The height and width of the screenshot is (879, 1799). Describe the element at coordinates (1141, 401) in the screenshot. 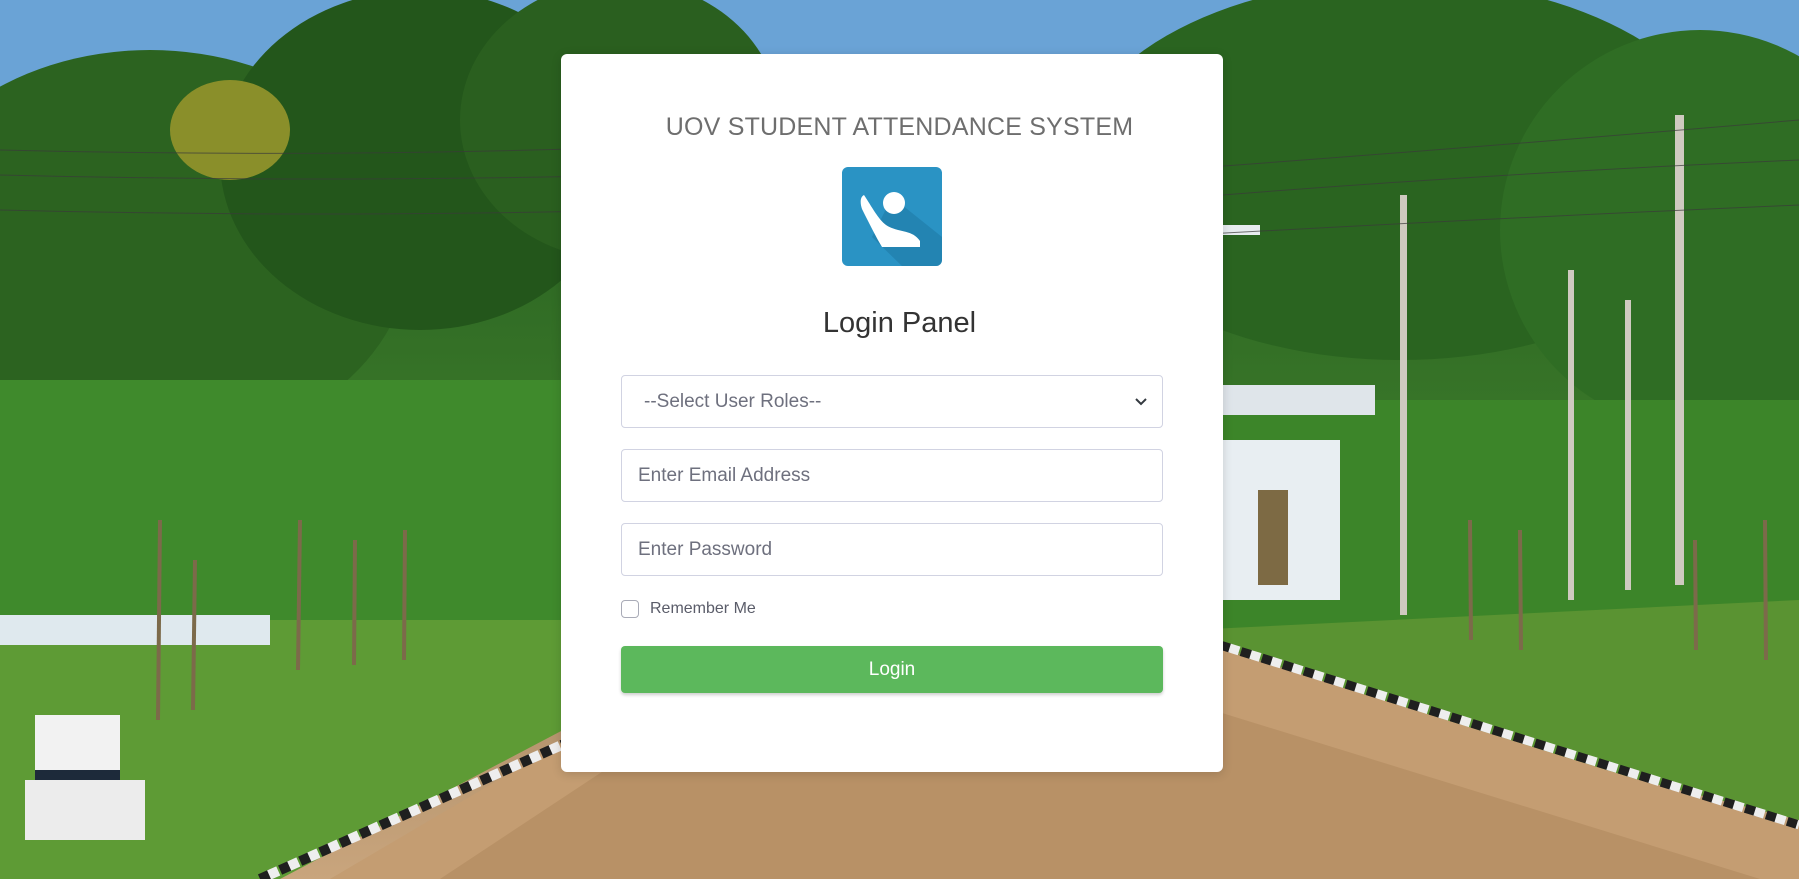

I see `chevron-down-icon` at that location.